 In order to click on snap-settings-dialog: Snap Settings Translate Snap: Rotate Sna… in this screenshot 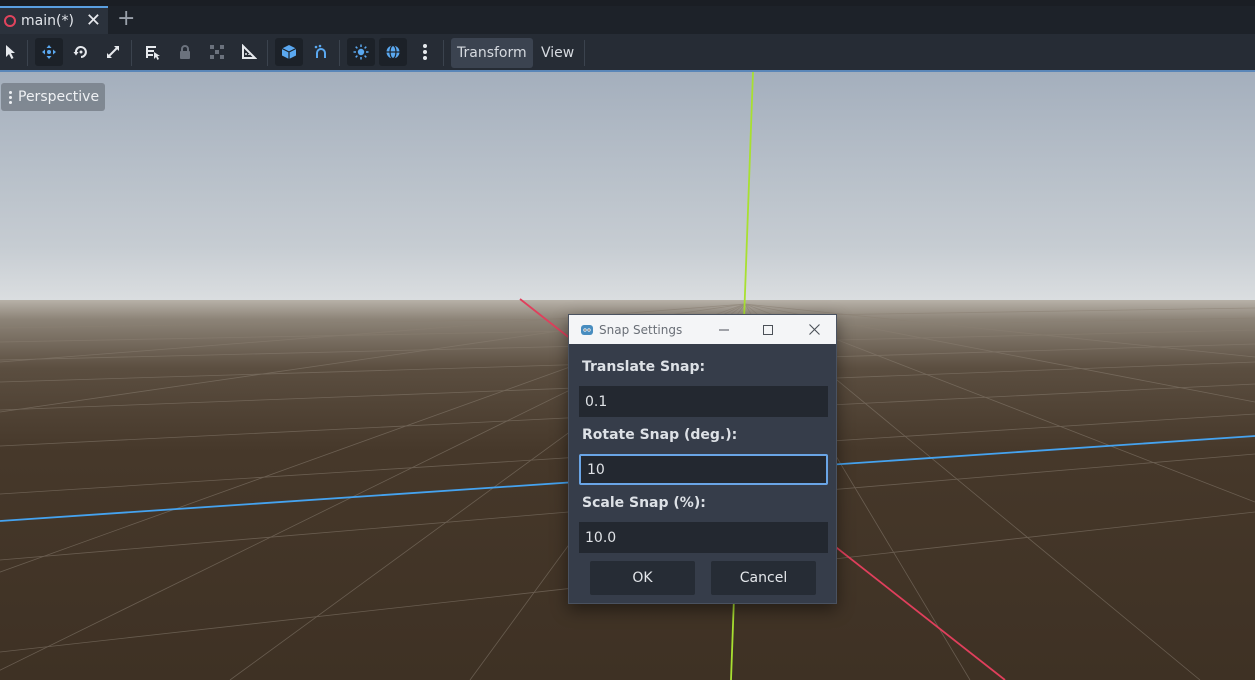, I will do `click(702, 459)`.